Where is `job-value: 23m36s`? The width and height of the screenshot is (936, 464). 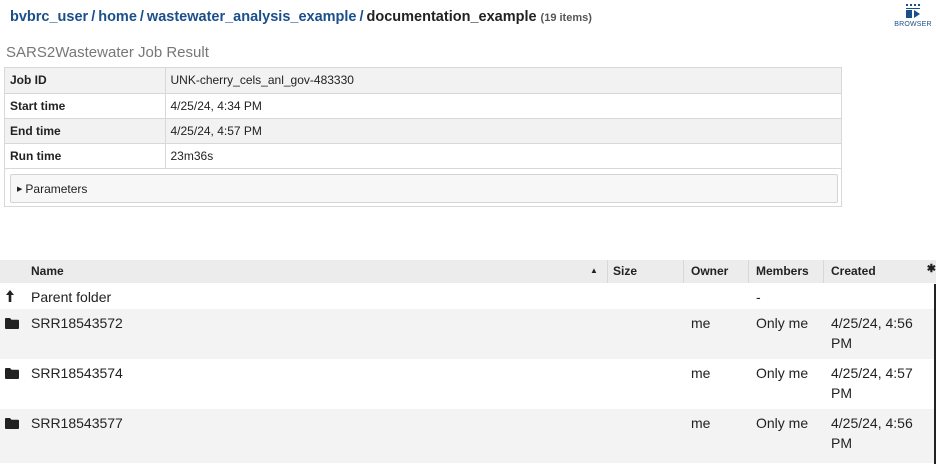
job-value: 23m36s is located at coordinates (503, 156).